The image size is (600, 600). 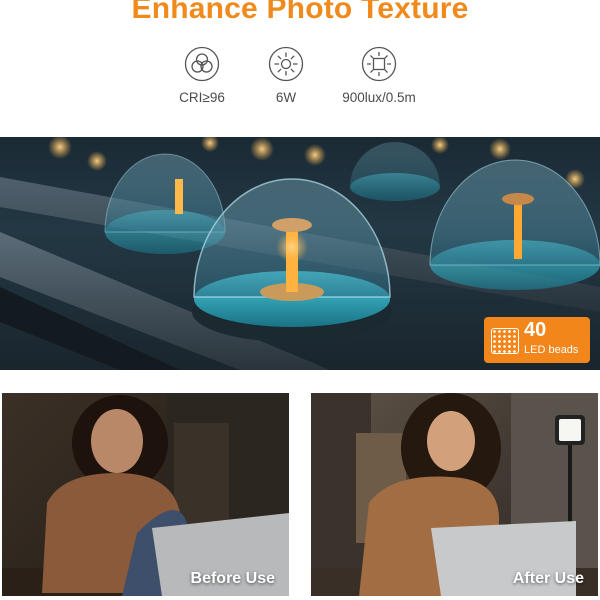 I want to click on brightness-square-icon, so click(x=379, y=64).